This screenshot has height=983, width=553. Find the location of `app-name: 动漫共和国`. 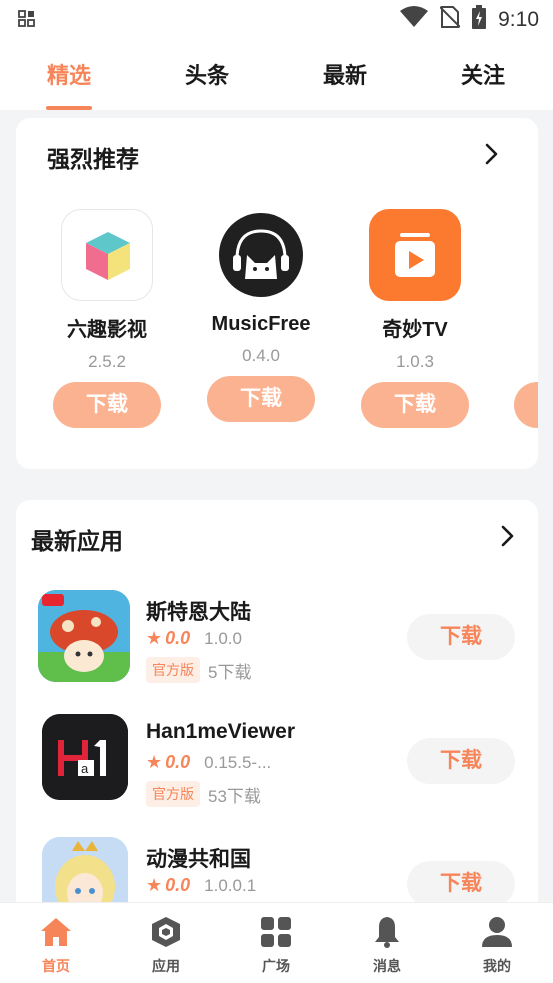

app-name: 动漫共和国 is located at coordinates (198, 859).